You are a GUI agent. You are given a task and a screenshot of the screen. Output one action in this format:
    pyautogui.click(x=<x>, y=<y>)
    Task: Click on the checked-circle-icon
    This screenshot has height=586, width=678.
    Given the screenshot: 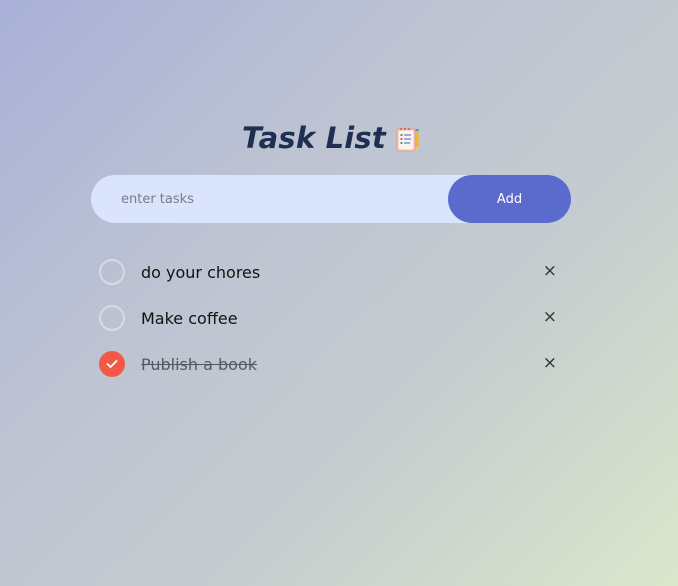 What is the action you would take?
    pyautogui.click(x=112, y=364)
    